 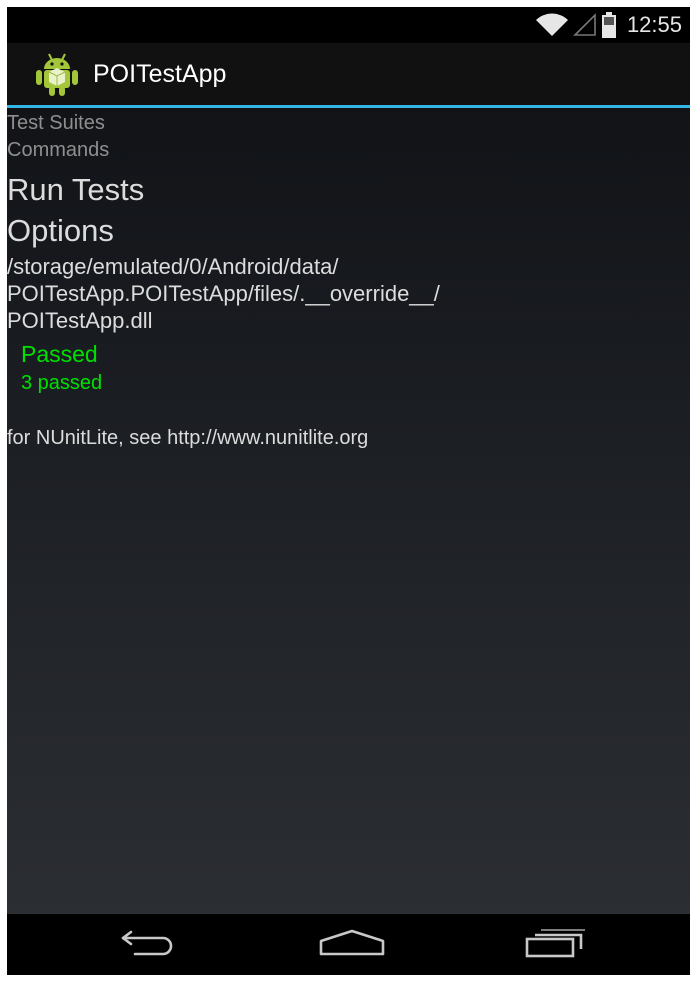 What do you see at coordinates (348, 150) in the screenshot?
I see `commands-link: Commands` at bounding box center [348, 150].